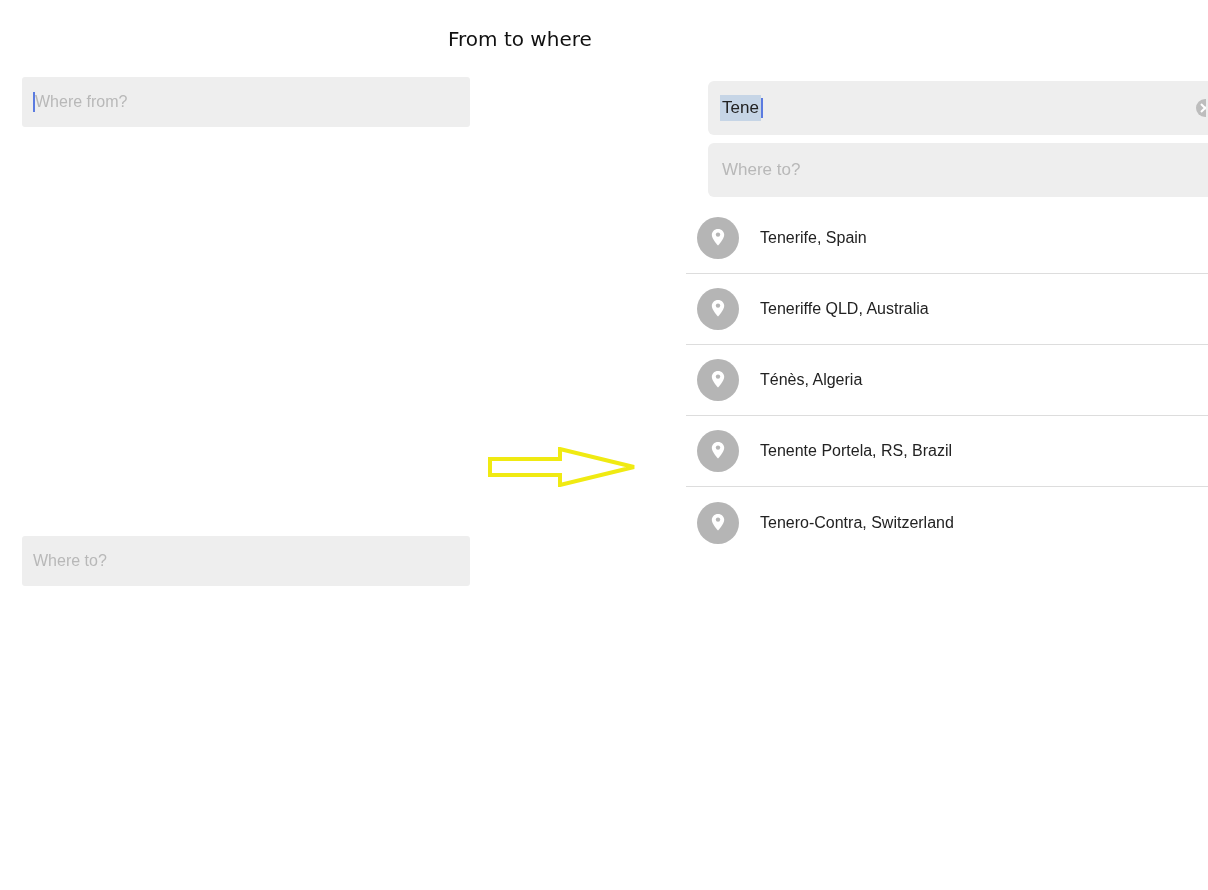  I want to click on suggestion-label: Tenerife, Spain, so click(813, 238).